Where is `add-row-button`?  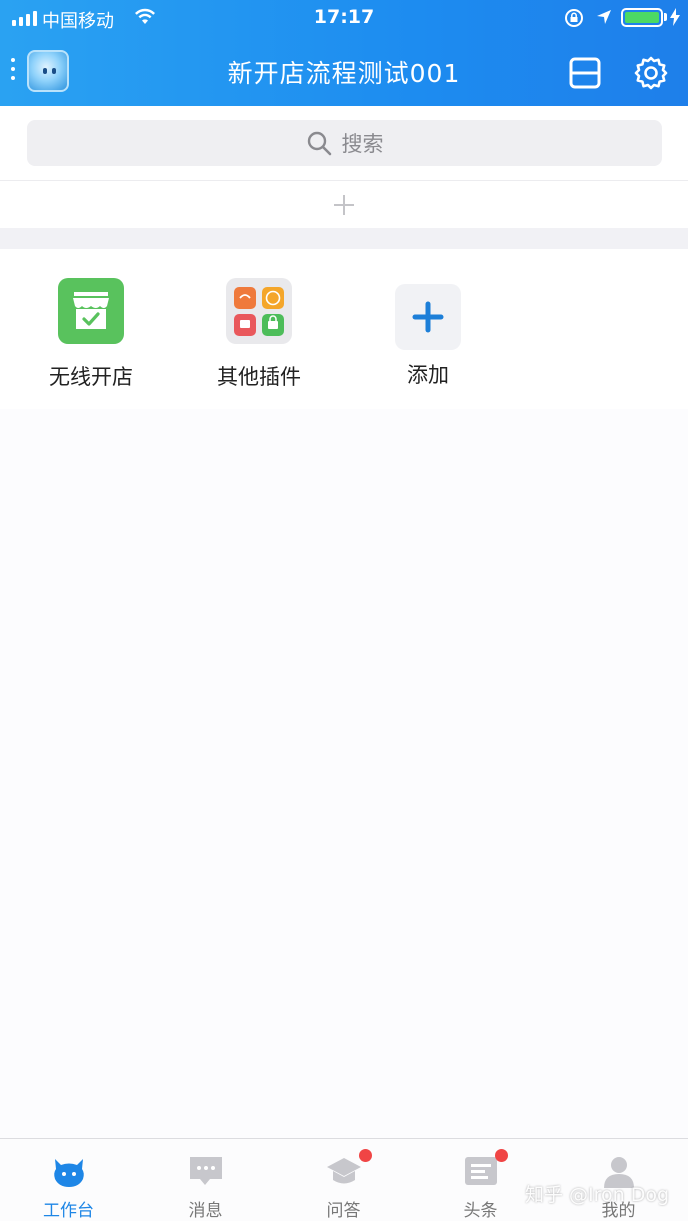
add-row-button is located at coordinates (344, 204).